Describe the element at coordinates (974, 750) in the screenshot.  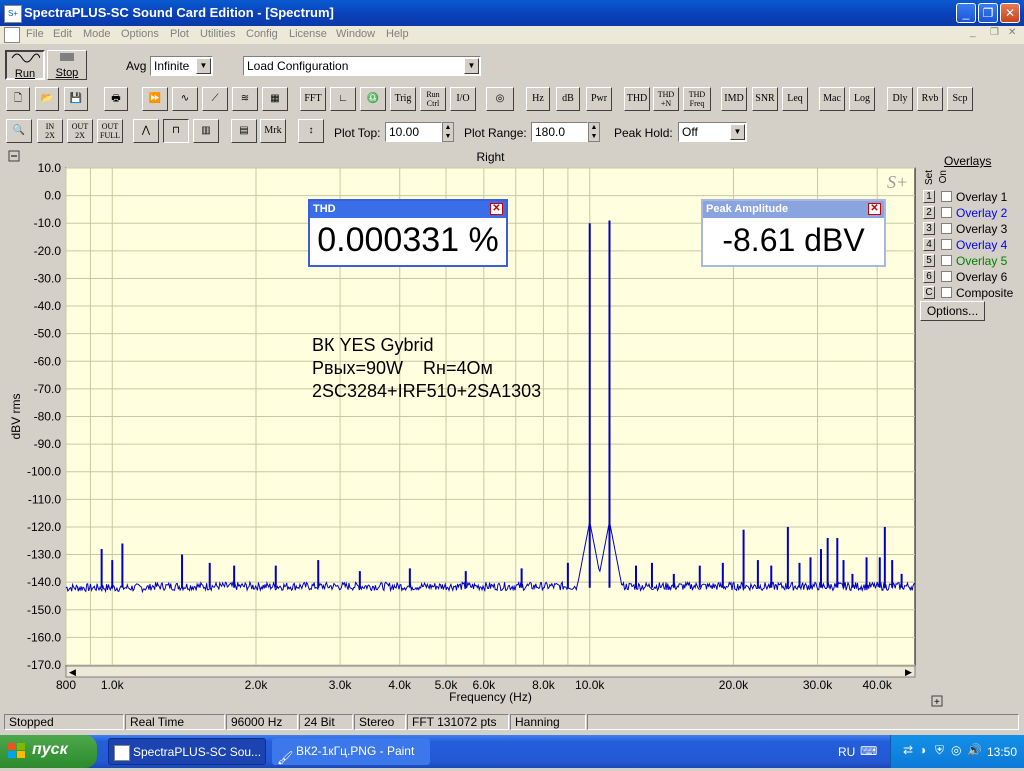
I see `speaker-icon: 🔊` at that location.